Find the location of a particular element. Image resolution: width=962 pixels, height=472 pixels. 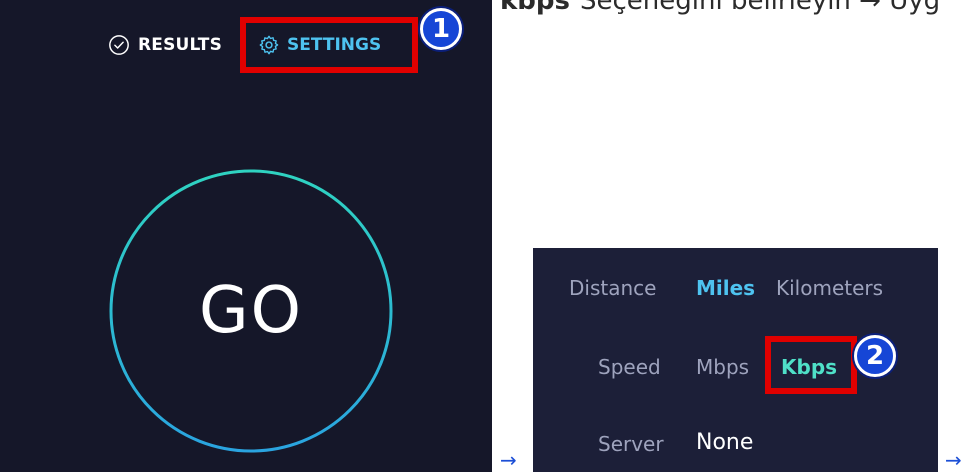

instruction-text: kbps Seçeneğini belirleyin → Uyg is located at coordinates (720, 8).